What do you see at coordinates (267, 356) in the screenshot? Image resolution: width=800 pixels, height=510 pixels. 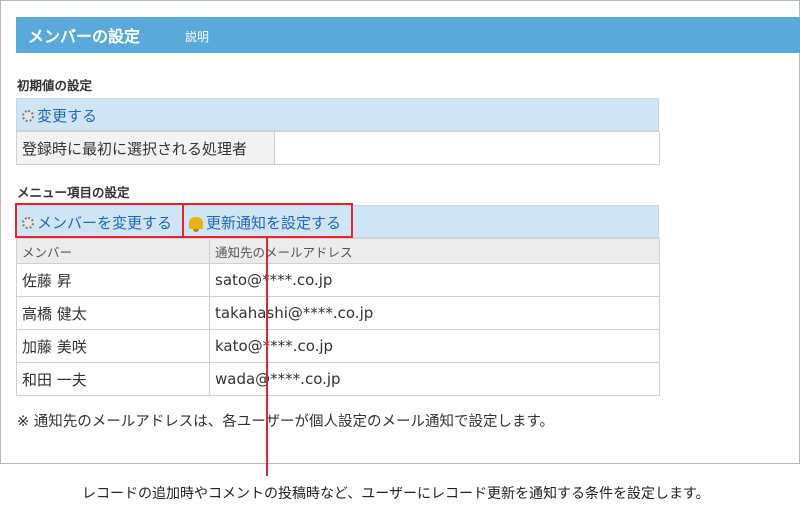 I see `callout-line` at bounding box center [267, 356].